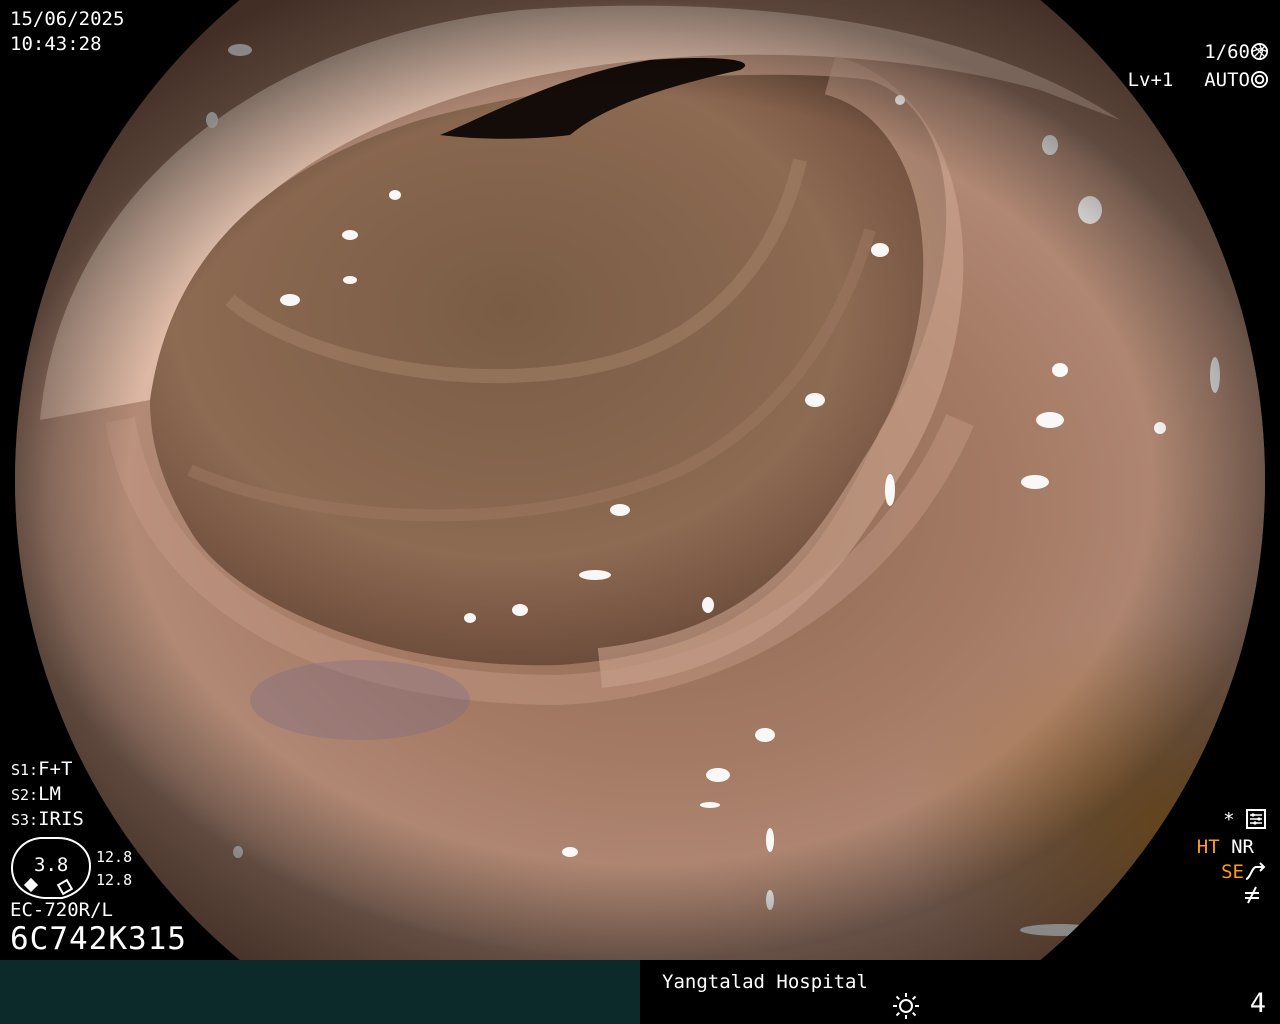  Describe the element at coordinates (1229, 820) in the screenshot. I see `star-flag: *` at that location.